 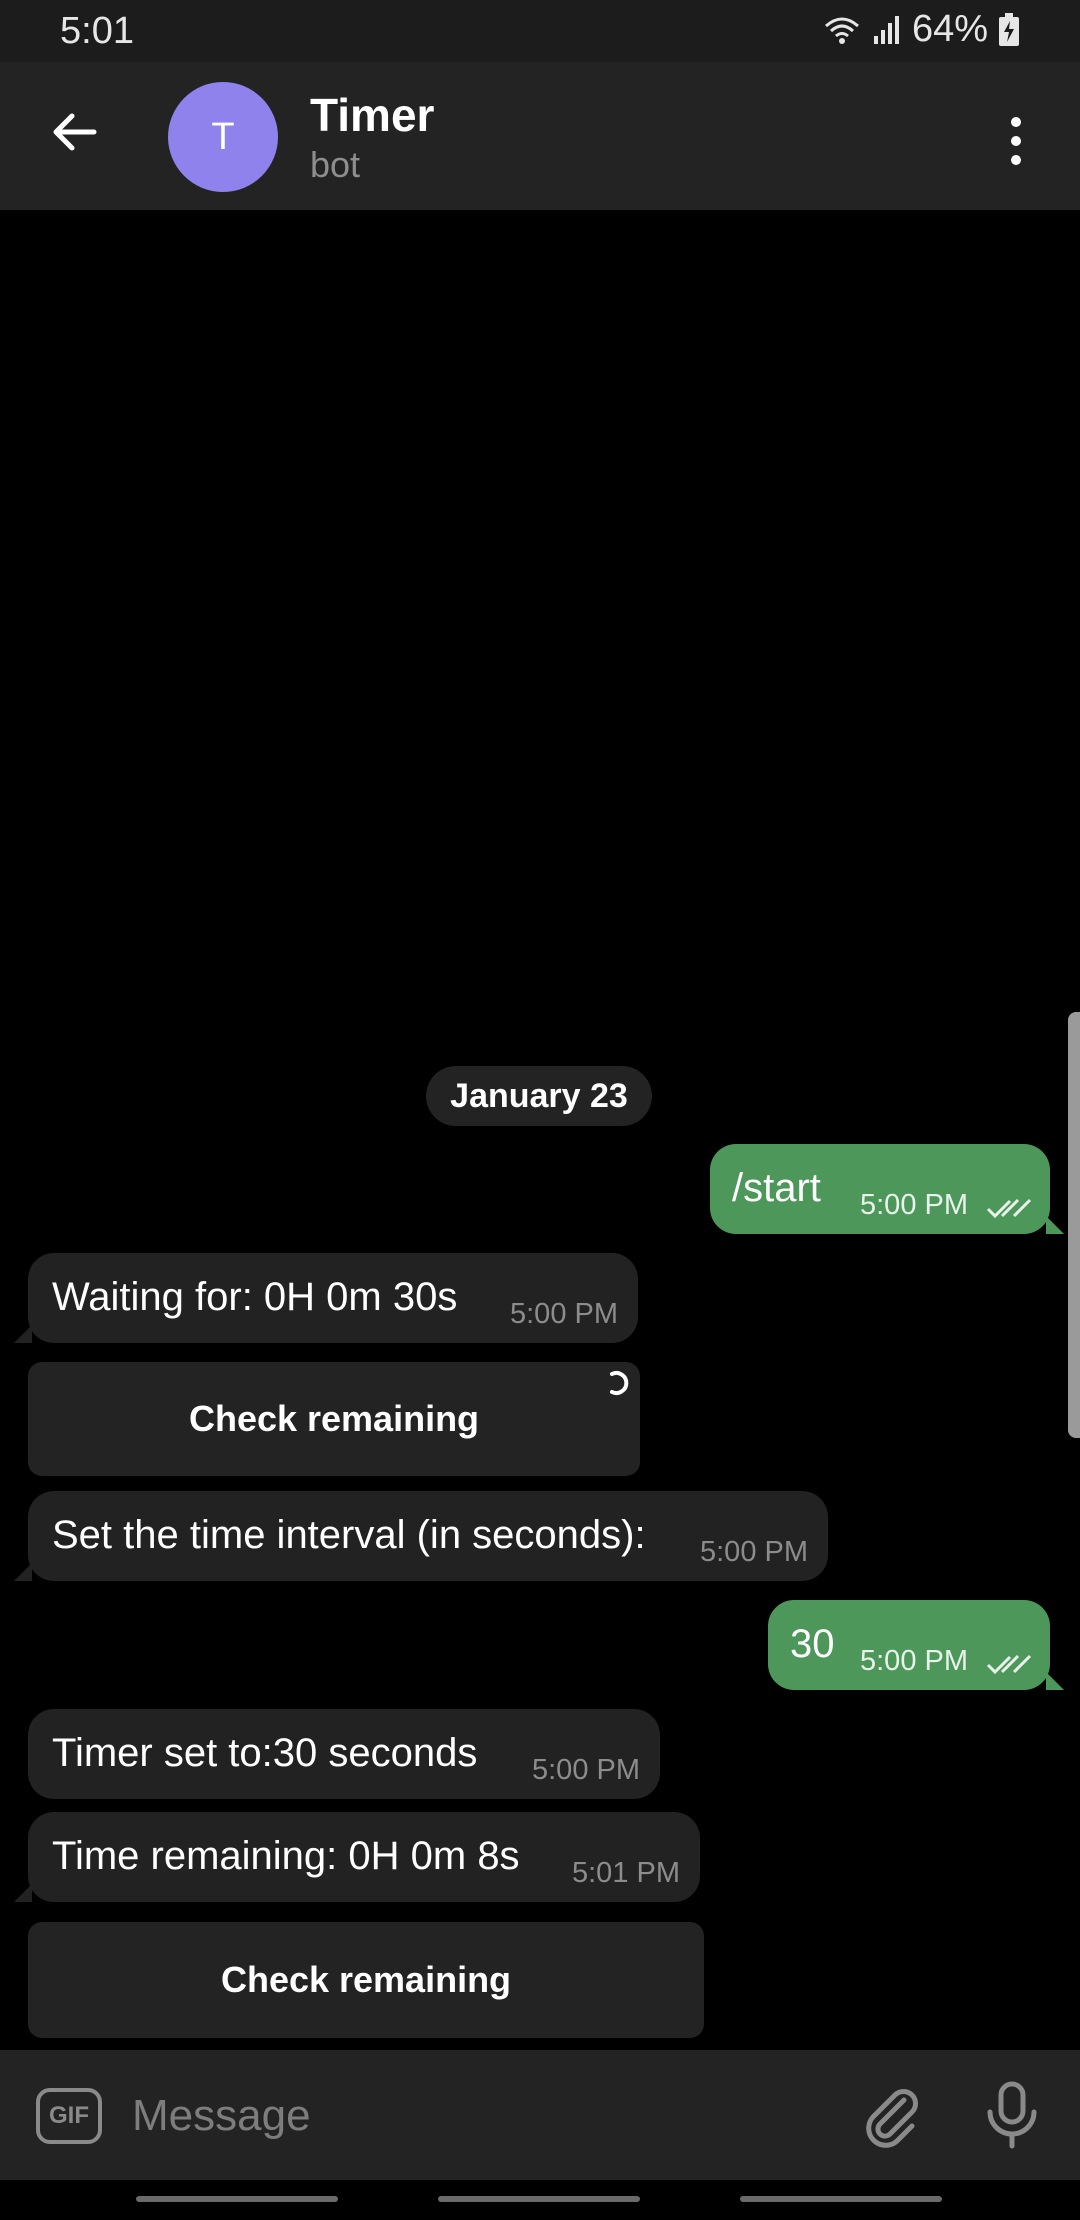 I want to click on signal-icon, so click(x=886, y=29).